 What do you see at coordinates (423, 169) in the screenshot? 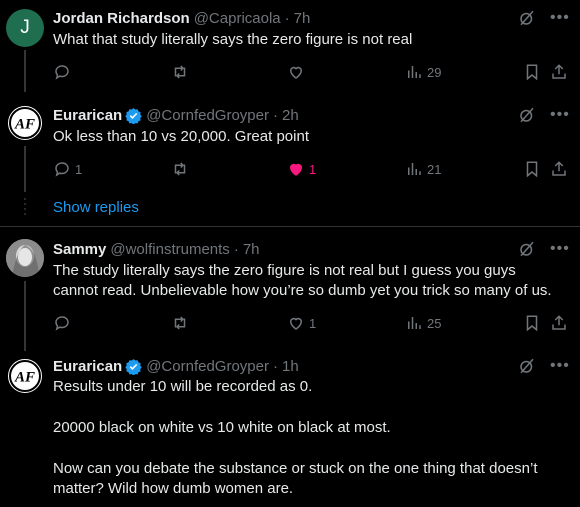
I see `views-button: 21` at bounding box center [423, 169].